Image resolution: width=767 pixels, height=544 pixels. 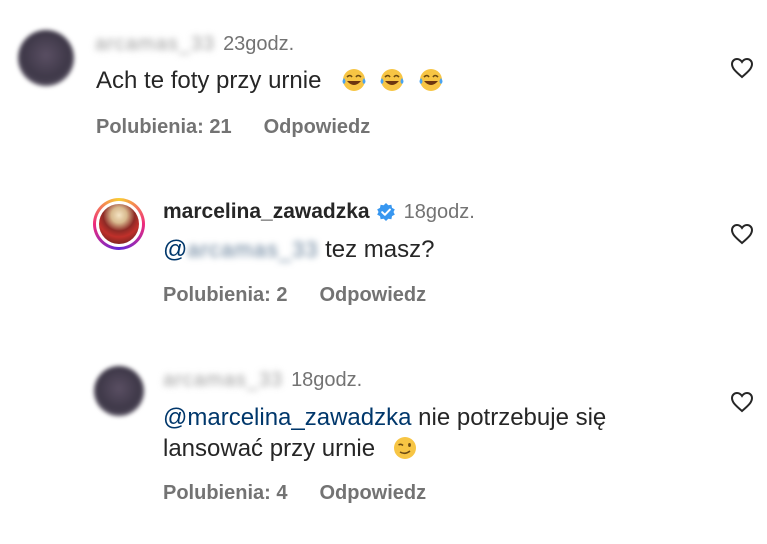 What do you see at coordinates (240, 249) in the screenshot?
I see `mention-link: @arcamas_33` at bounding box center [240, 249].